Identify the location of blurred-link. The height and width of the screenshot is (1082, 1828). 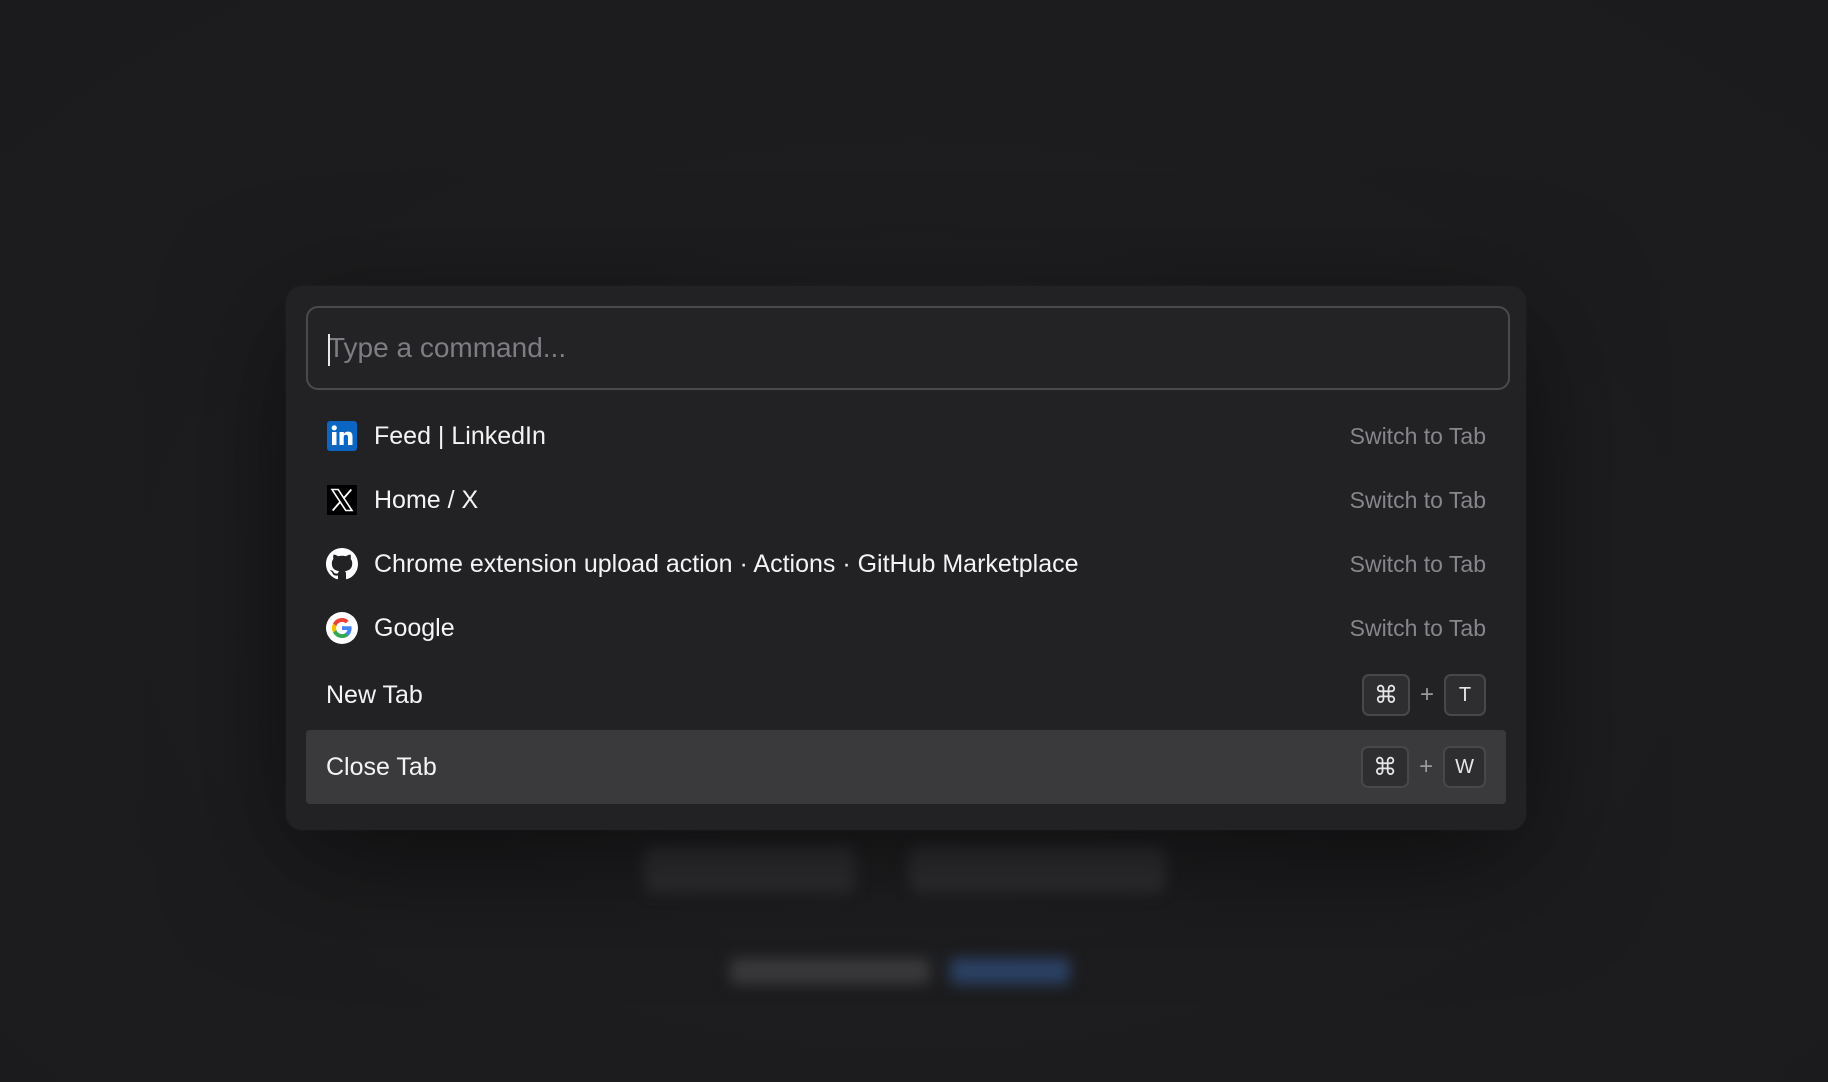
(1010, 971).